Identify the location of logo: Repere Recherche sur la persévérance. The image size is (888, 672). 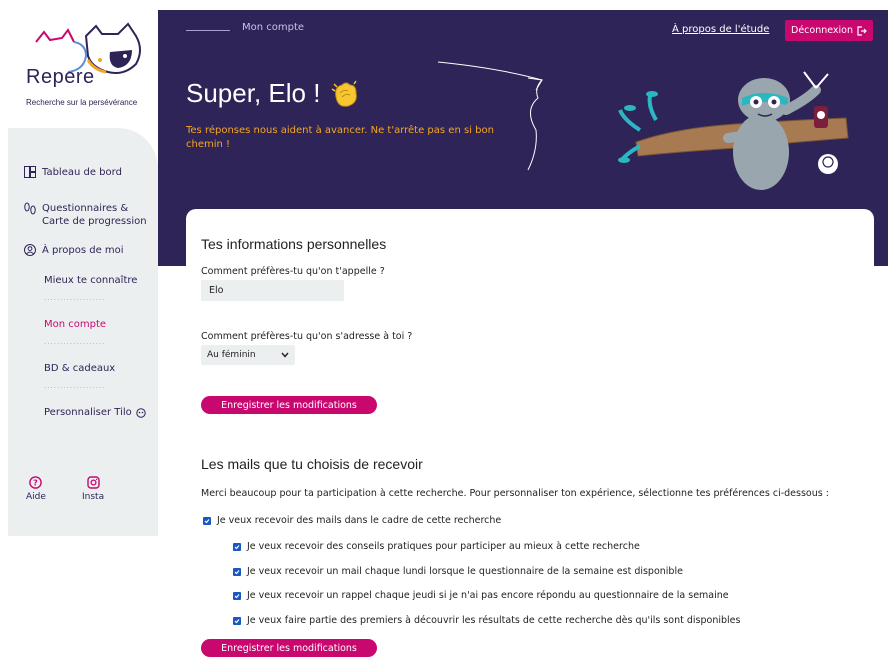
(83, 69).